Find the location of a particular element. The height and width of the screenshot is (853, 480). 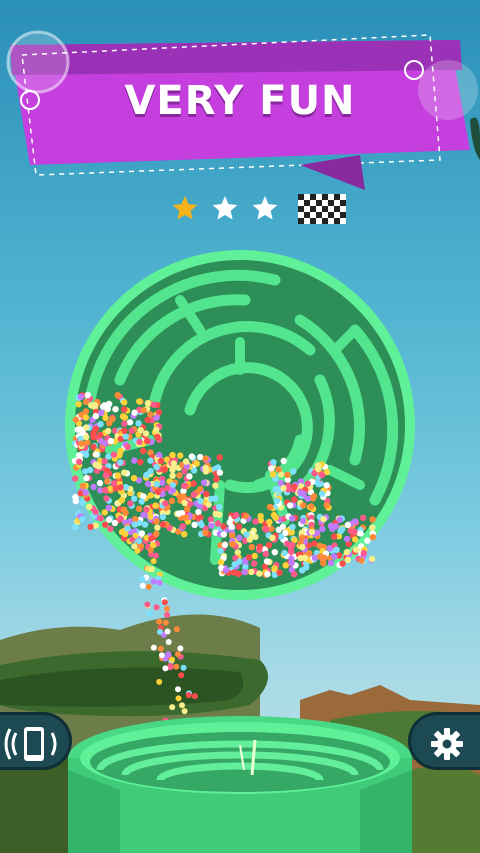

star-filled-icon is located at coordinates (185, 208).